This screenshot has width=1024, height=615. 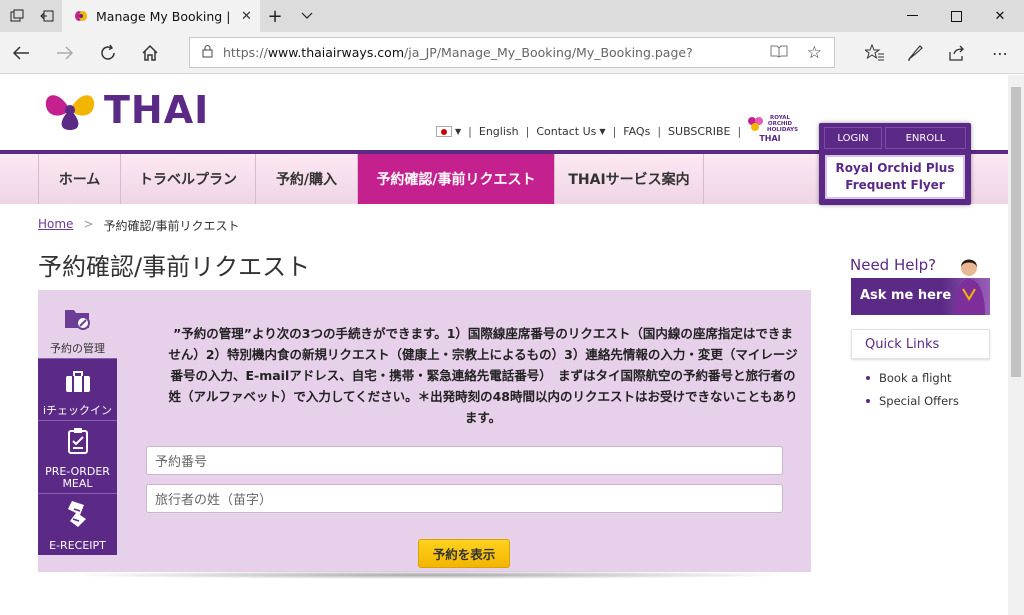 What do you see at coordinates (79, 179) in the screenshot?
I see `nav-home: ホーム` at bounding box center [79, 179].